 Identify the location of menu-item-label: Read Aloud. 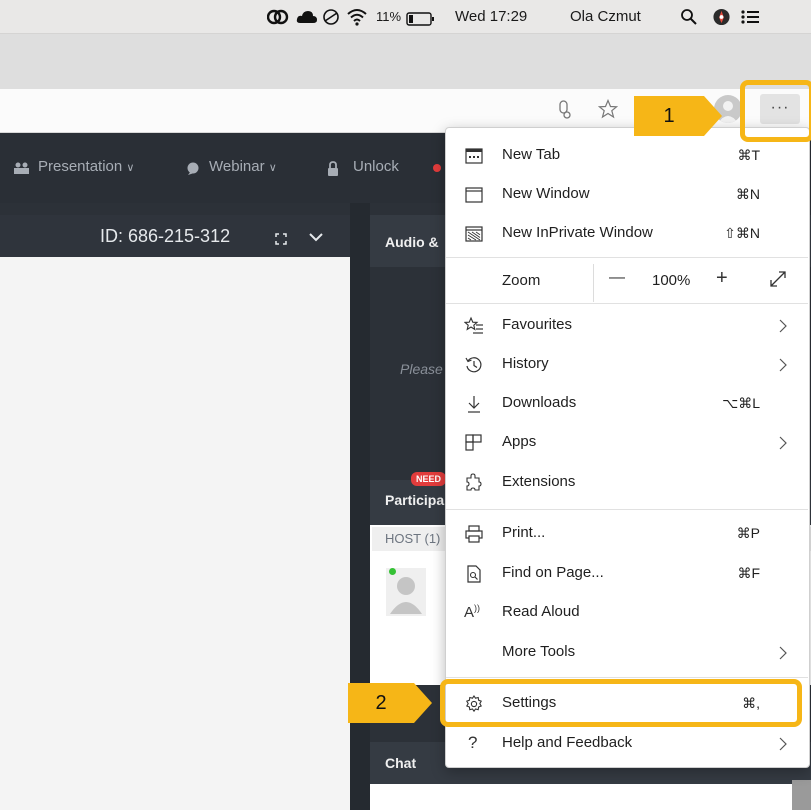
(541, 611).